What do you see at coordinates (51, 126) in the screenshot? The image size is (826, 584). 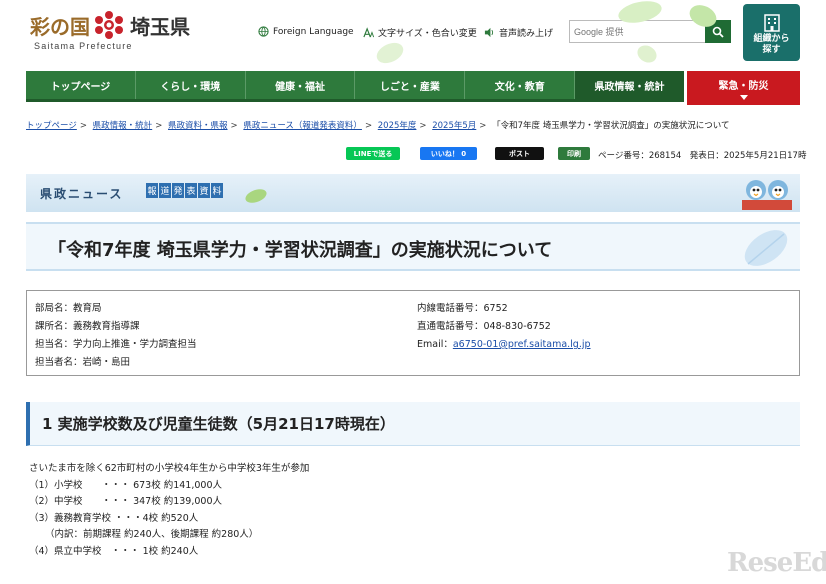 I see `breadcrumb-link: トップページ` at bounding box center [51, 126].